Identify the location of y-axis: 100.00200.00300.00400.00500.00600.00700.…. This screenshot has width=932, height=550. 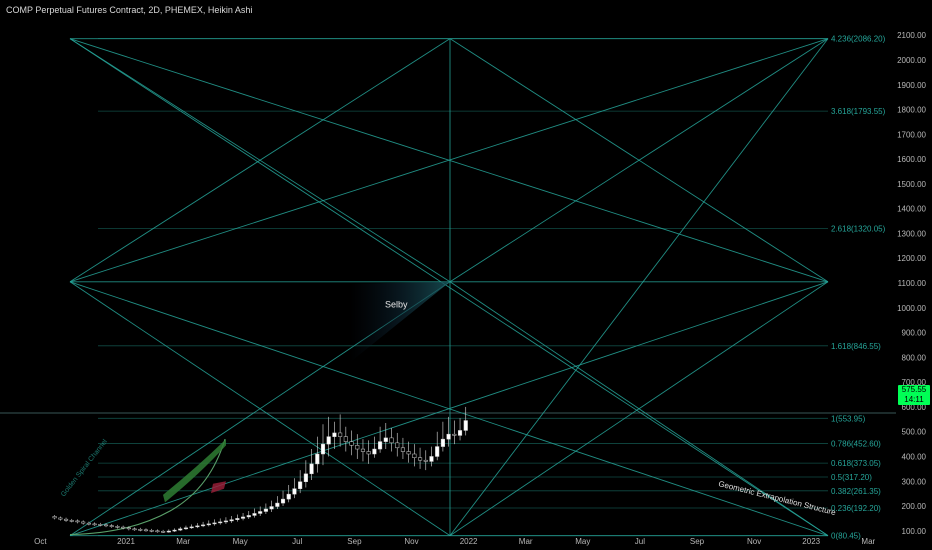
(911, 283).